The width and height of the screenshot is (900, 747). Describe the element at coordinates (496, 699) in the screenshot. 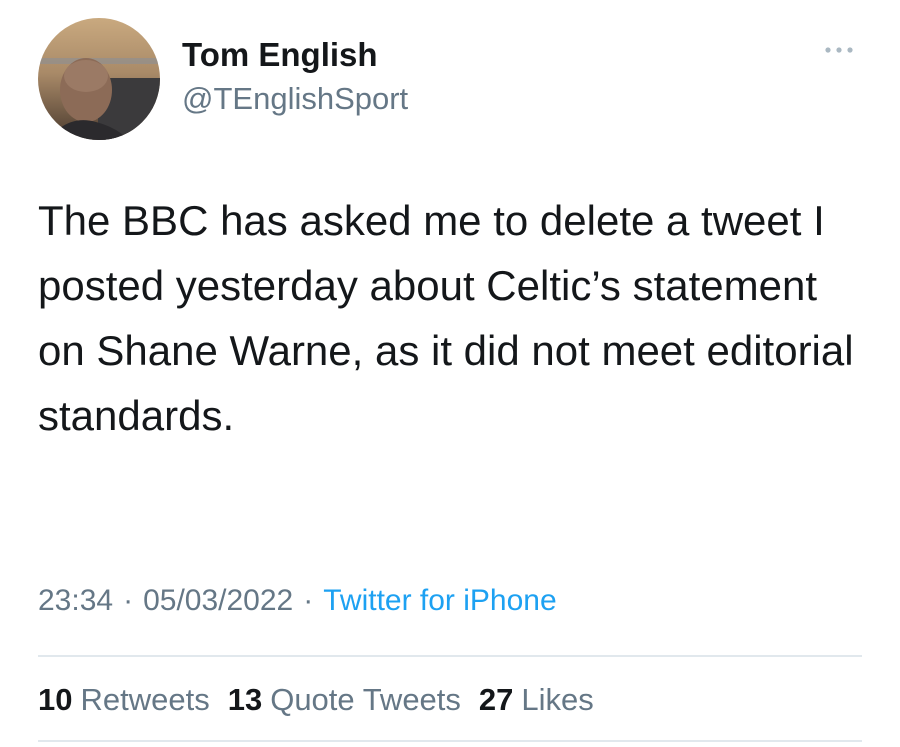

I see `likes-count: 27` at that location.